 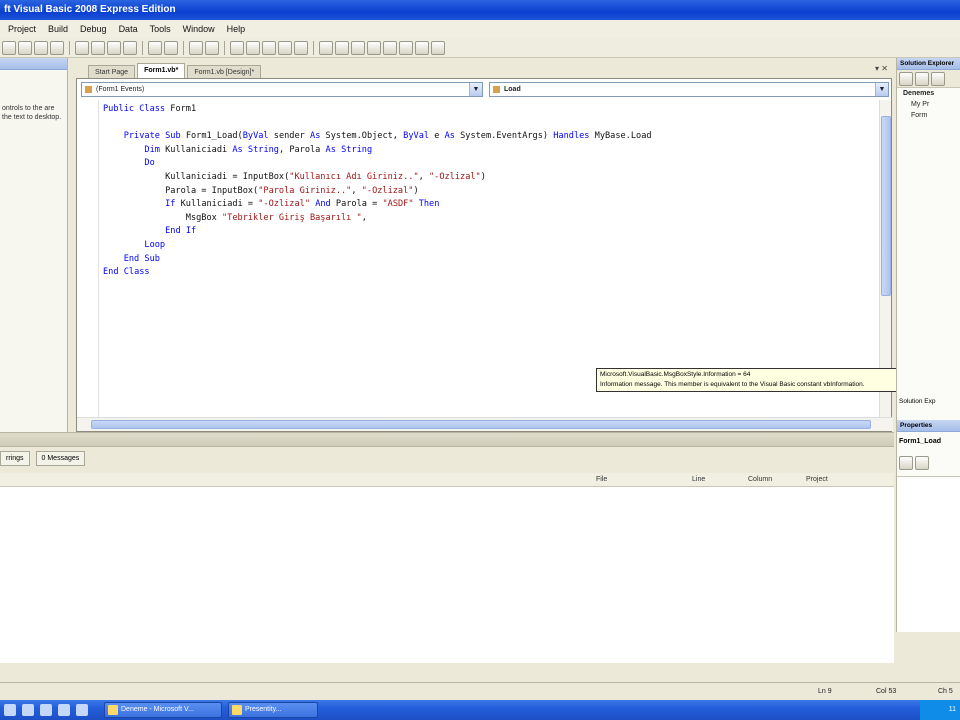 What do you see at coordinates (212, 47) in the screenshot?
I see `navigate-forward-icon` at bounding box center [212, 47].